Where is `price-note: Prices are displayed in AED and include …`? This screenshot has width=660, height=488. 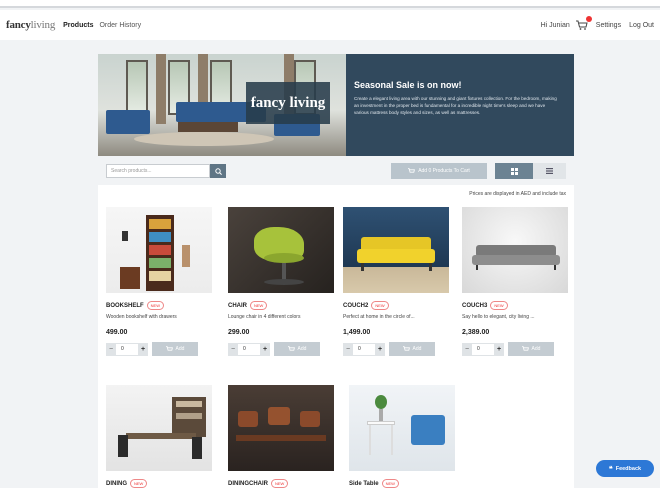 price-note: Prices are displayed in AED and include … is located at coordinates (517, 194).